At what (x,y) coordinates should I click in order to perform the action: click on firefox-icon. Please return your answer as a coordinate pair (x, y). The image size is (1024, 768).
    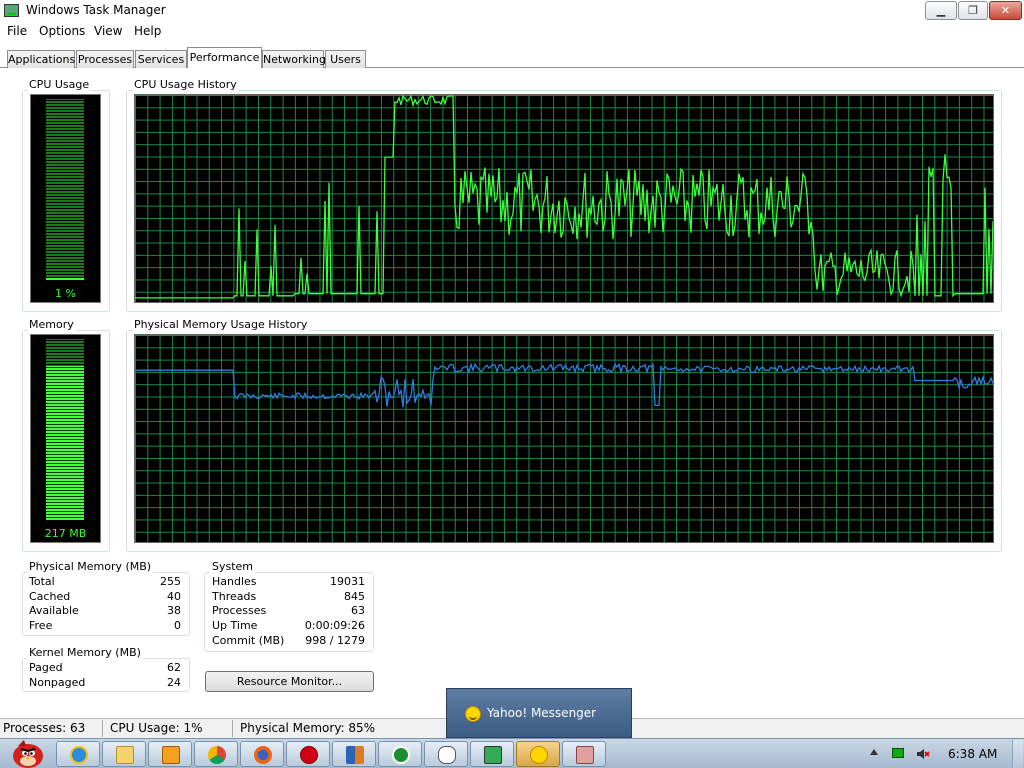
    Looking at the image, I should click on (263, 755).